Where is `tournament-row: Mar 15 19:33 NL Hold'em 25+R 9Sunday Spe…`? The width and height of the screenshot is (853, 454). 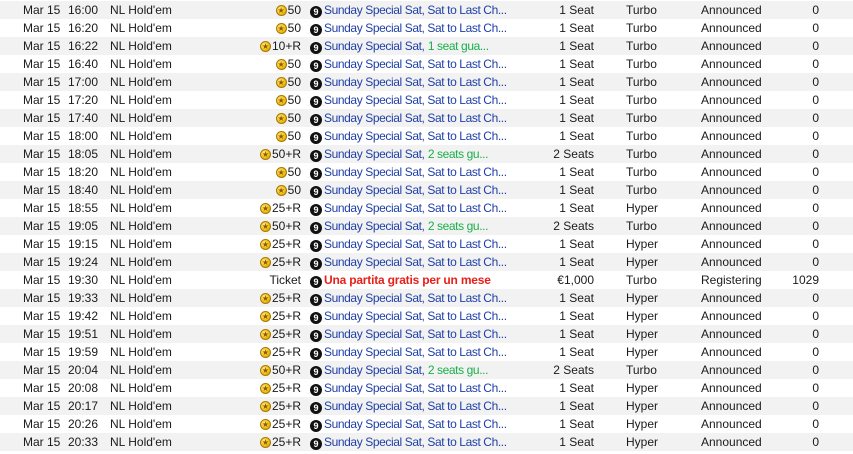 tournament-row: Mar 15 19:33 NL Hold'em 25+R 9Sunday Spe… is located at coordinates (426, 298).